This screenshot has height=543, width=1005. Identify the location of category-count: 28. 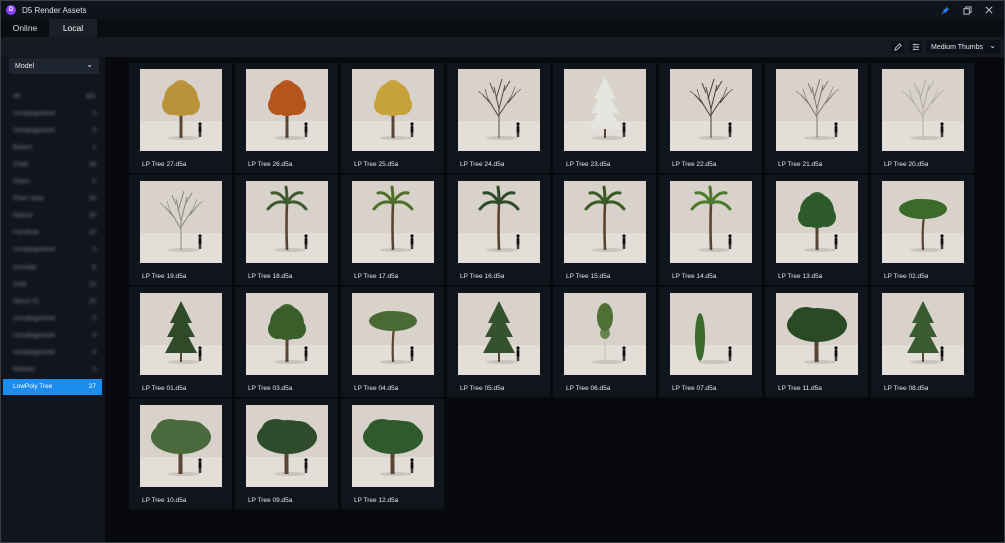
(92, 164).